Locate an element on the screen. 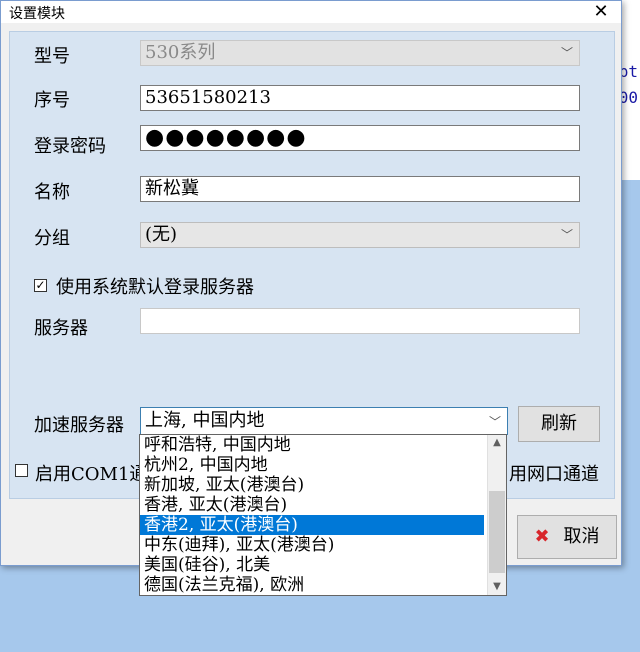 This screenshot has height=652, width=640. model-value: 530系列 is located at coordinates (180, 52).